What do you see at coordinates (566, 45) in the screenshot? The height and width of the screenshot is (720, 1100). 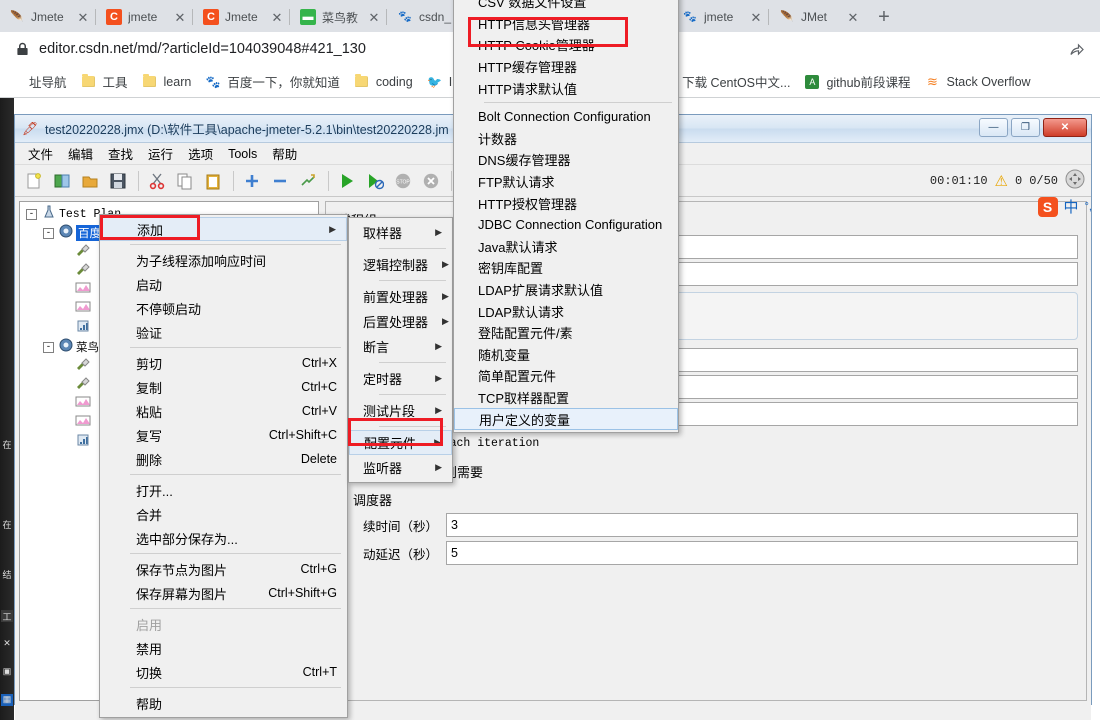 I see `config-submenu-item-2: HTTP Cookie管理器` at bounding box center [566, 45].